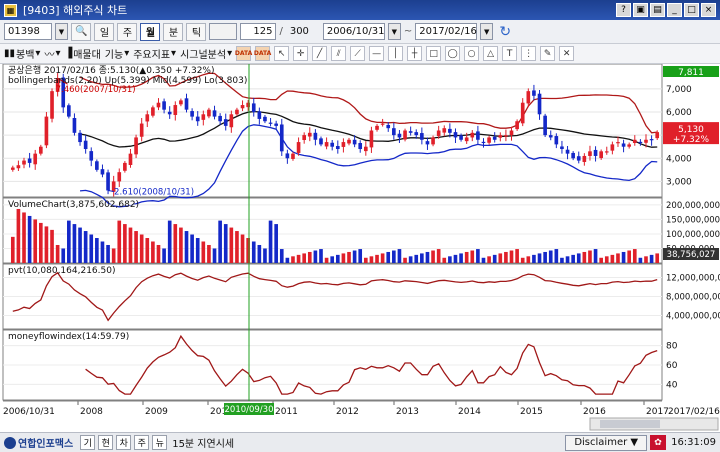  What do you see at coordinates (61, 31) in the screenshot?
I see `symbol-dropdown-icon: ▼` at bounding box center [61, 31].